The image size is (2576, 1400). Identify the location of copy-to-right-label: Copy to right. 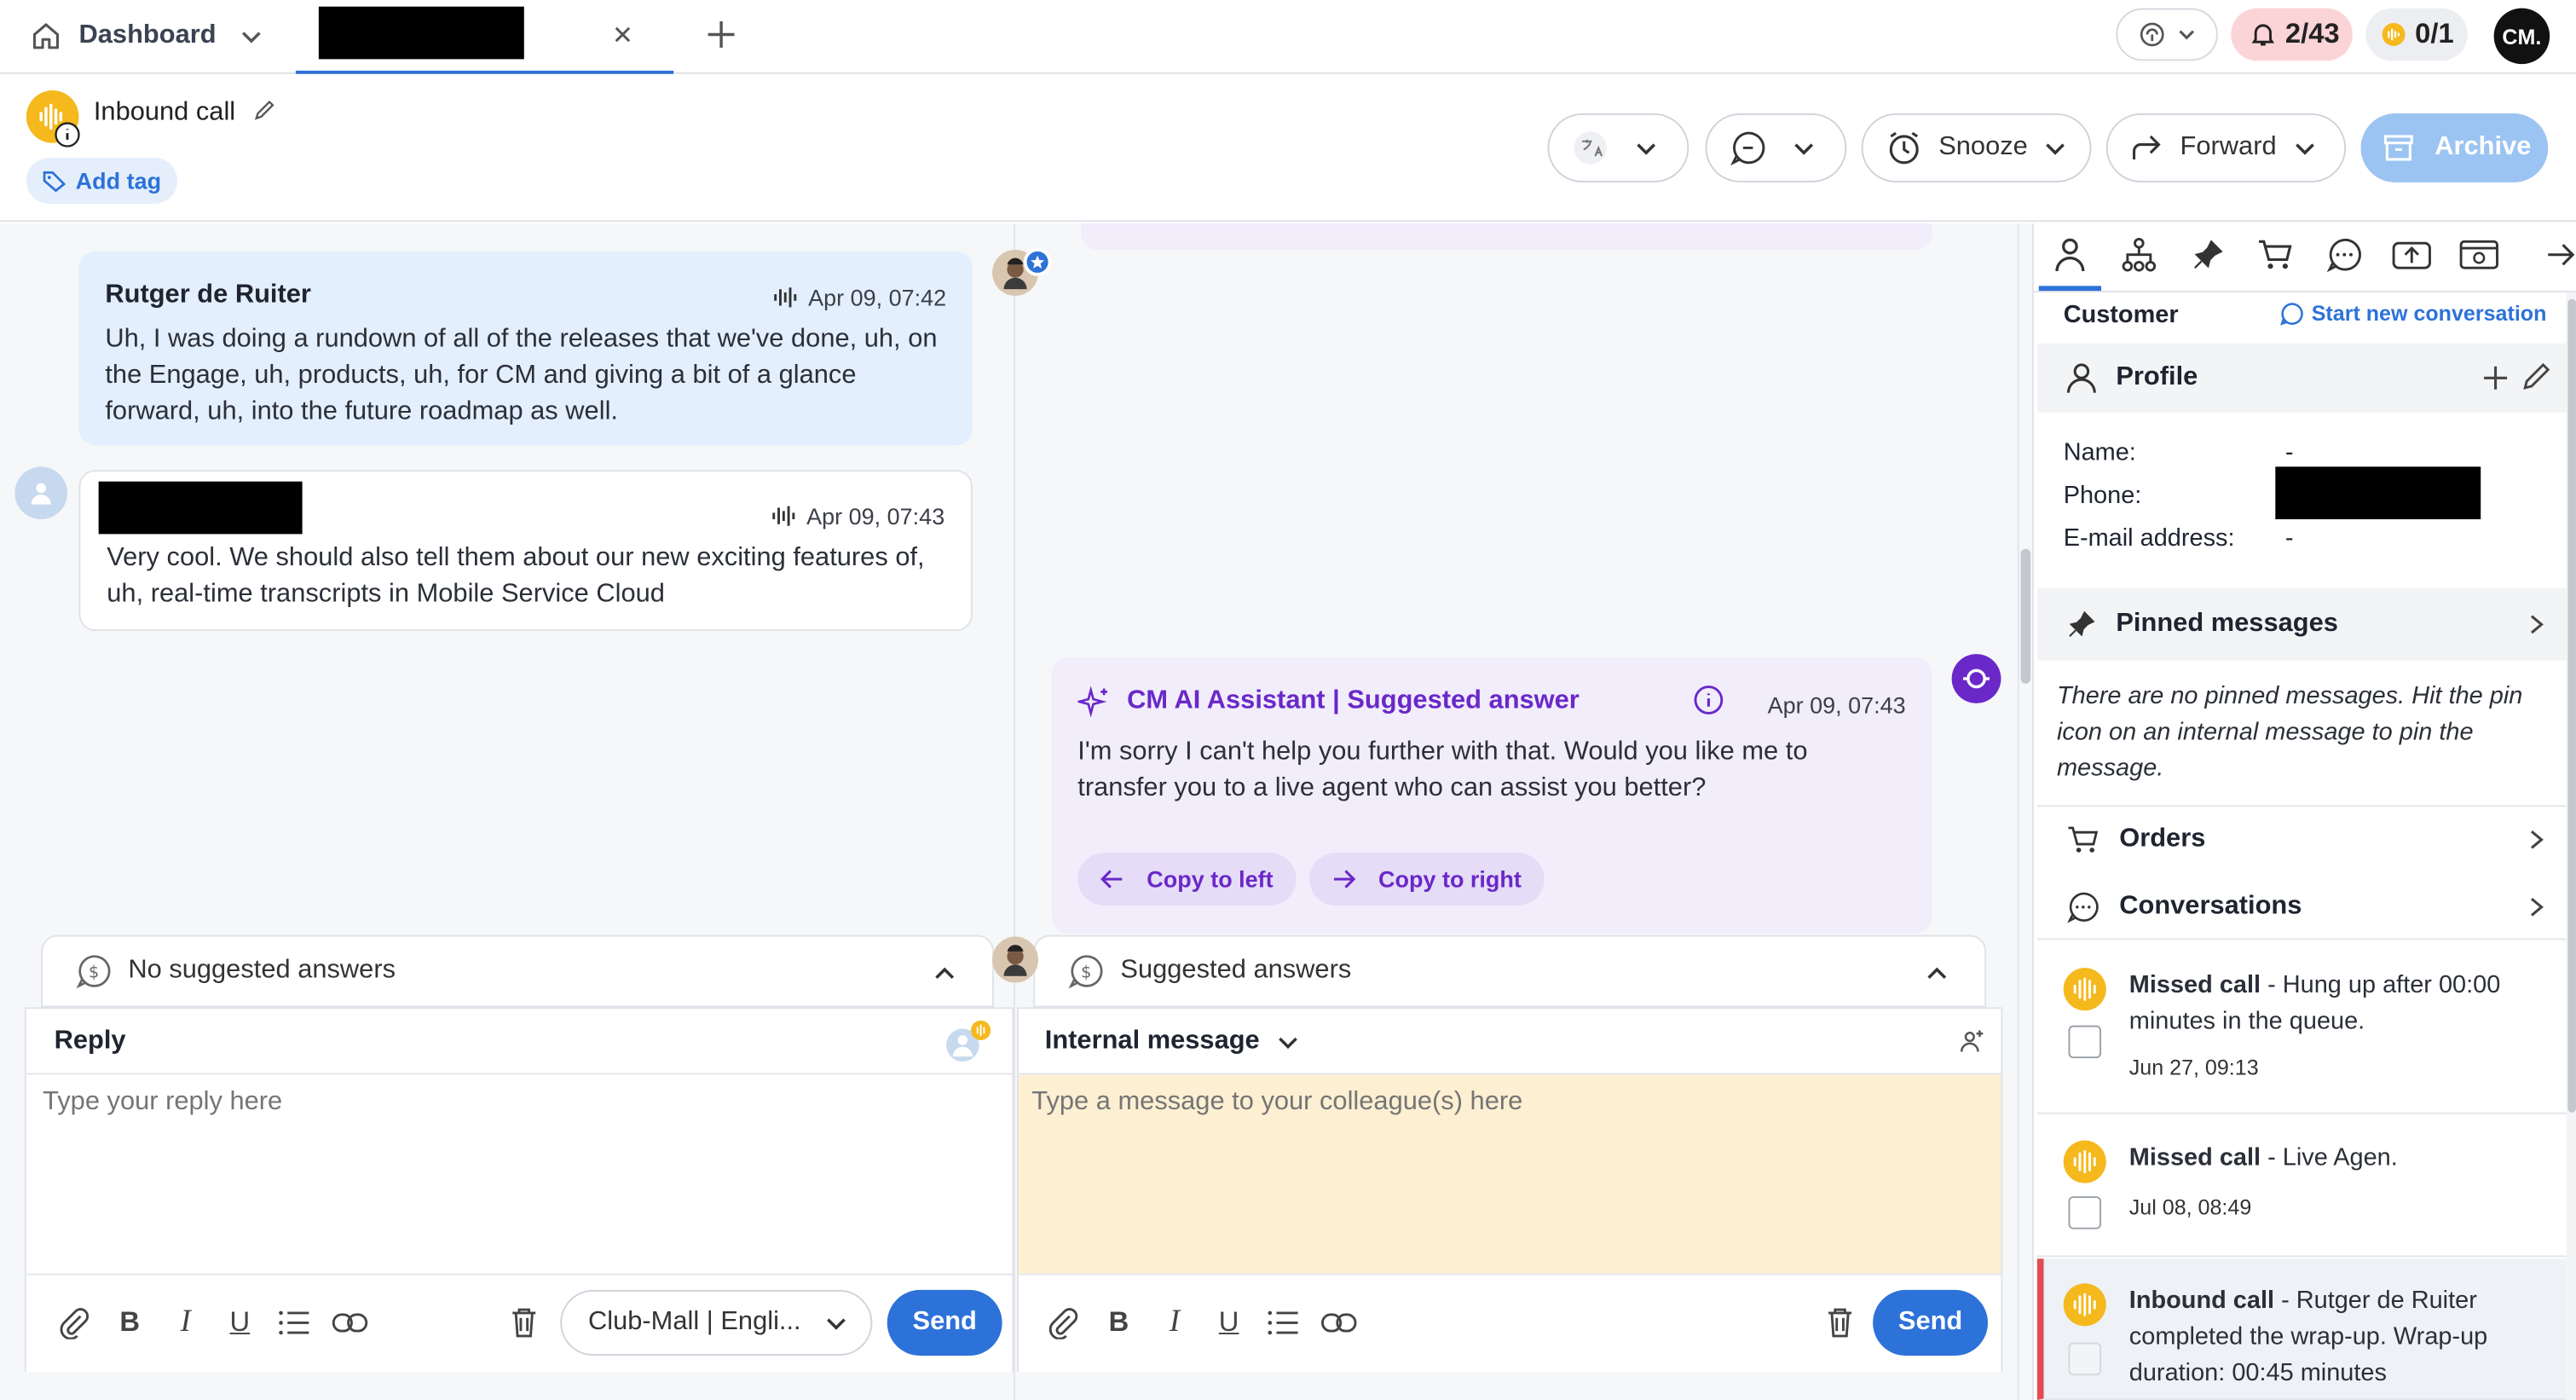
(1450, 879).